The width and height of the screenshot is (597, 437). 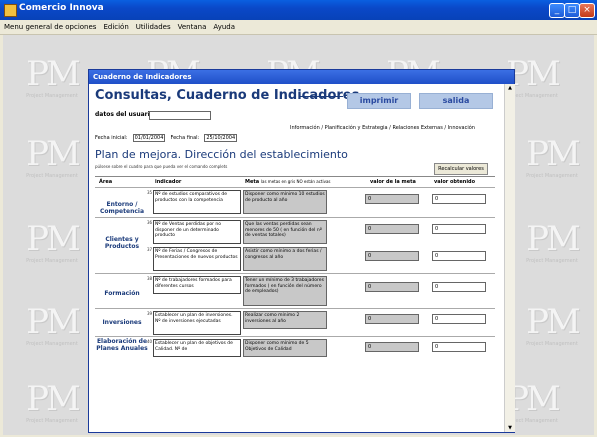 What do you see at coordinates (455, 182) in the screenshot?
I see `col-valor-obtenido: valor obtenido` at bounding box center [455, 182].